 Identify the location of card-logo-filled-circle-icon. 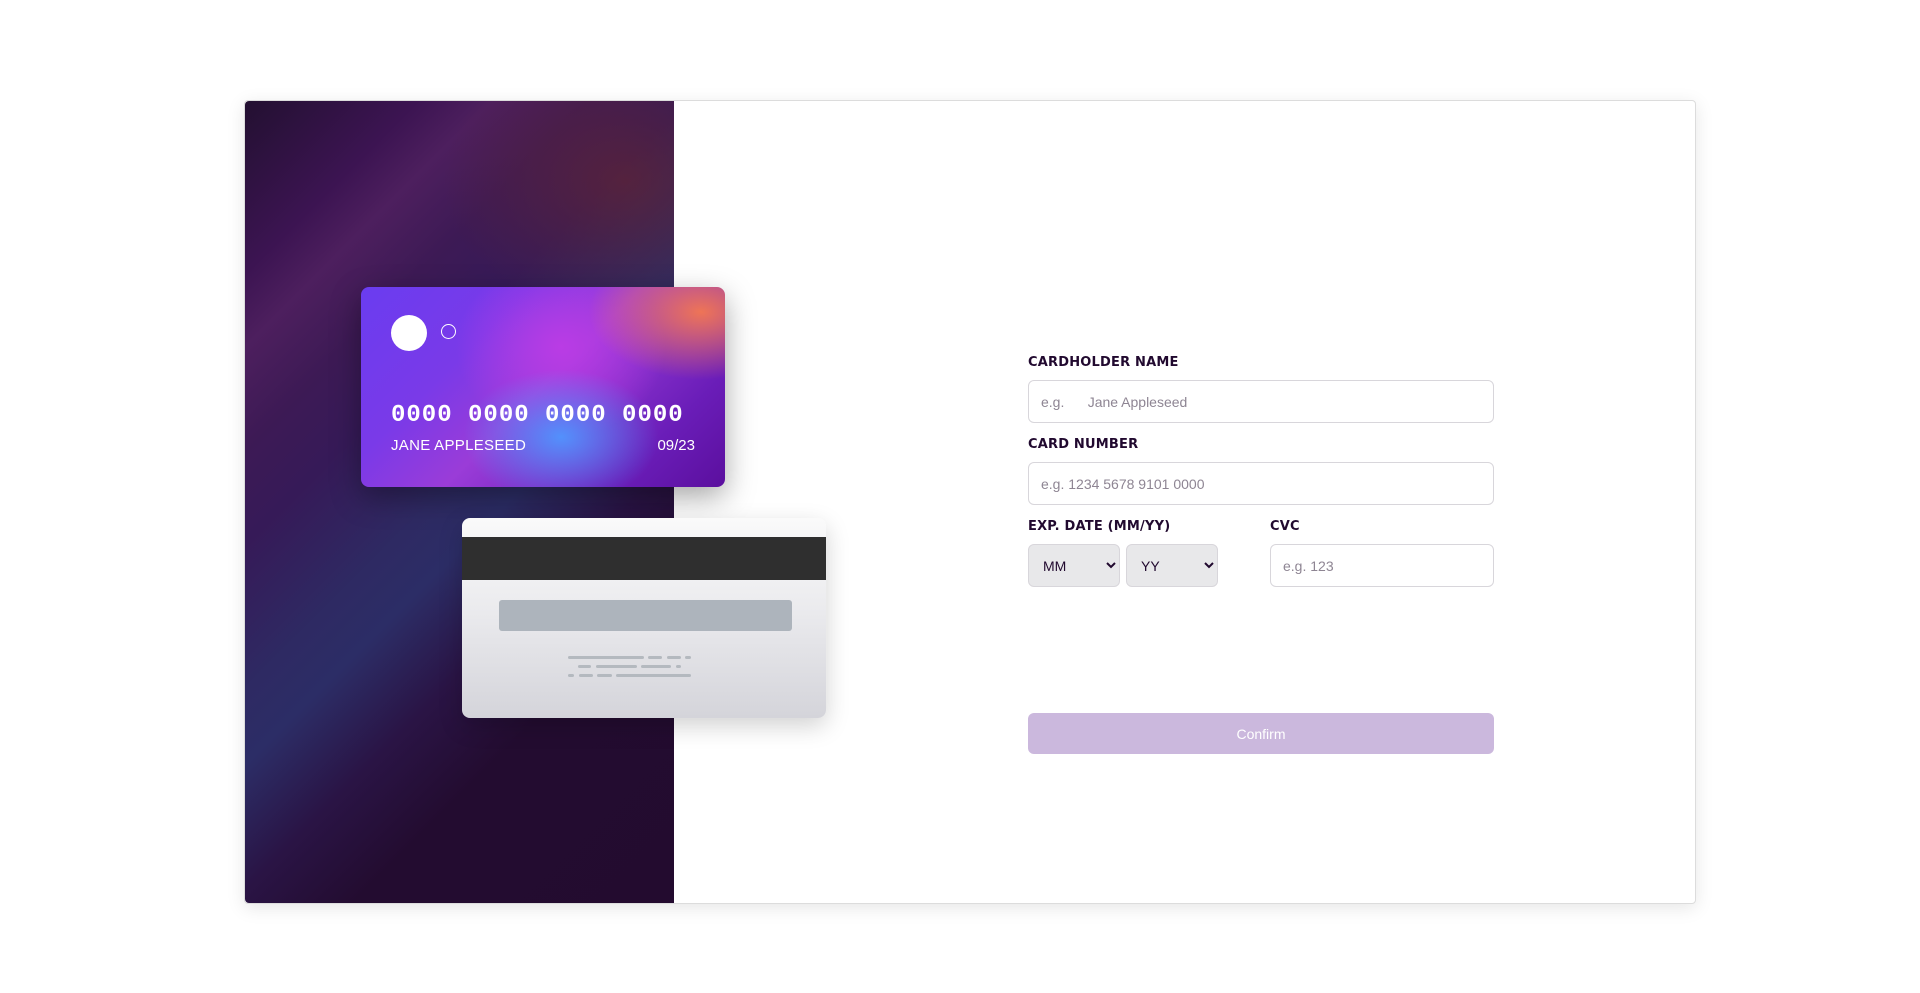
(409, 333).